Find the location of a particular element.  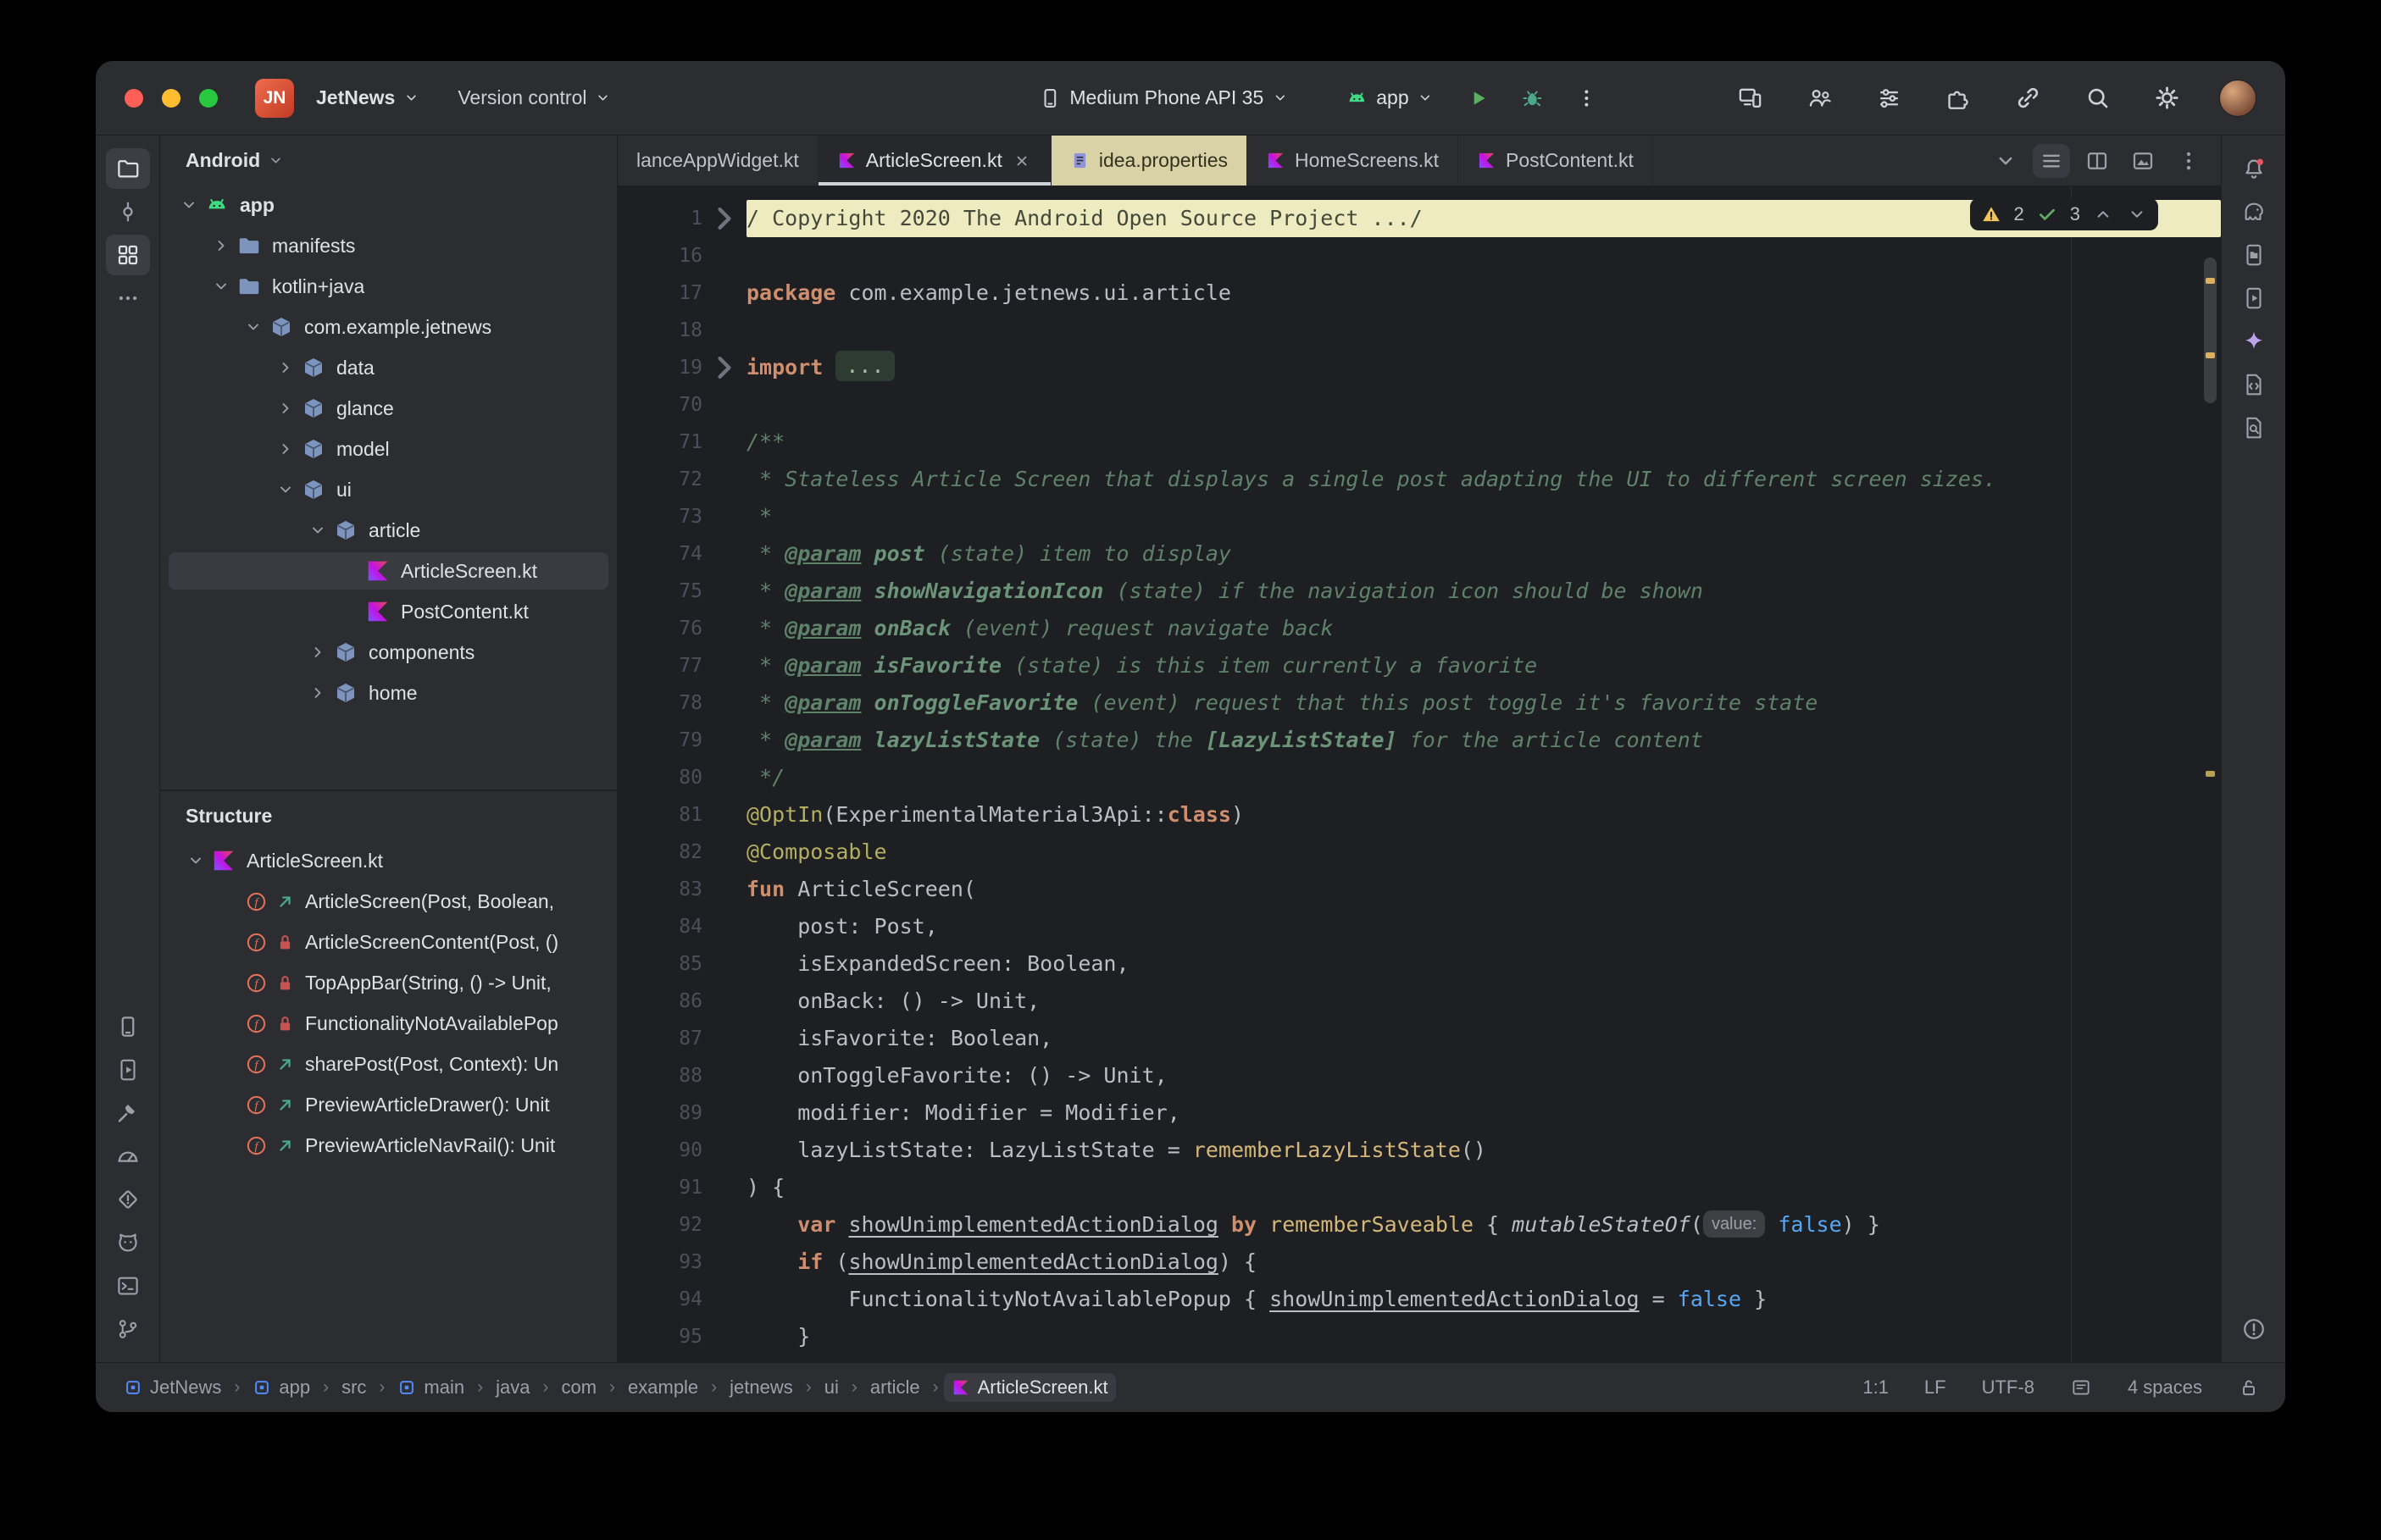

tool-device-manager-button is located at coordinates (128, 1026).